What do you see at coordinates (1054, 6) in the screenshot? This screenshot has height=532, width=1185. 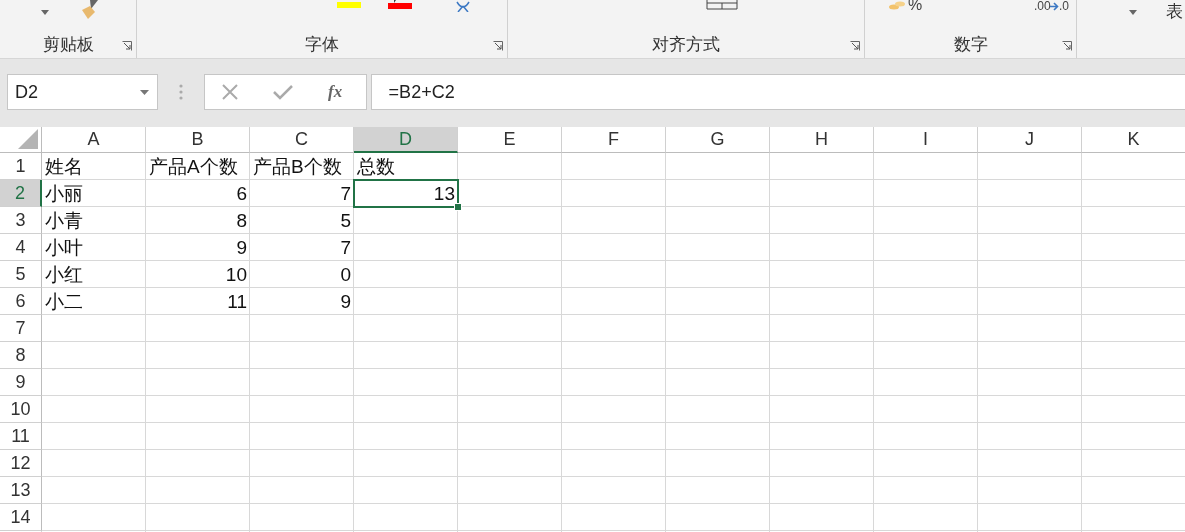 I see `arrow-icon` at bounding box center [1054, 6].